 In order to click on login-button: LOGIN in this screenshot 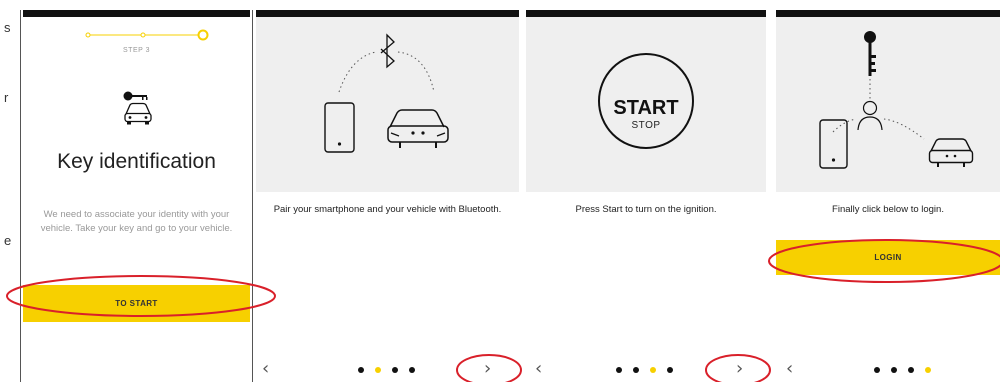, I will do `click(888, 257)`.